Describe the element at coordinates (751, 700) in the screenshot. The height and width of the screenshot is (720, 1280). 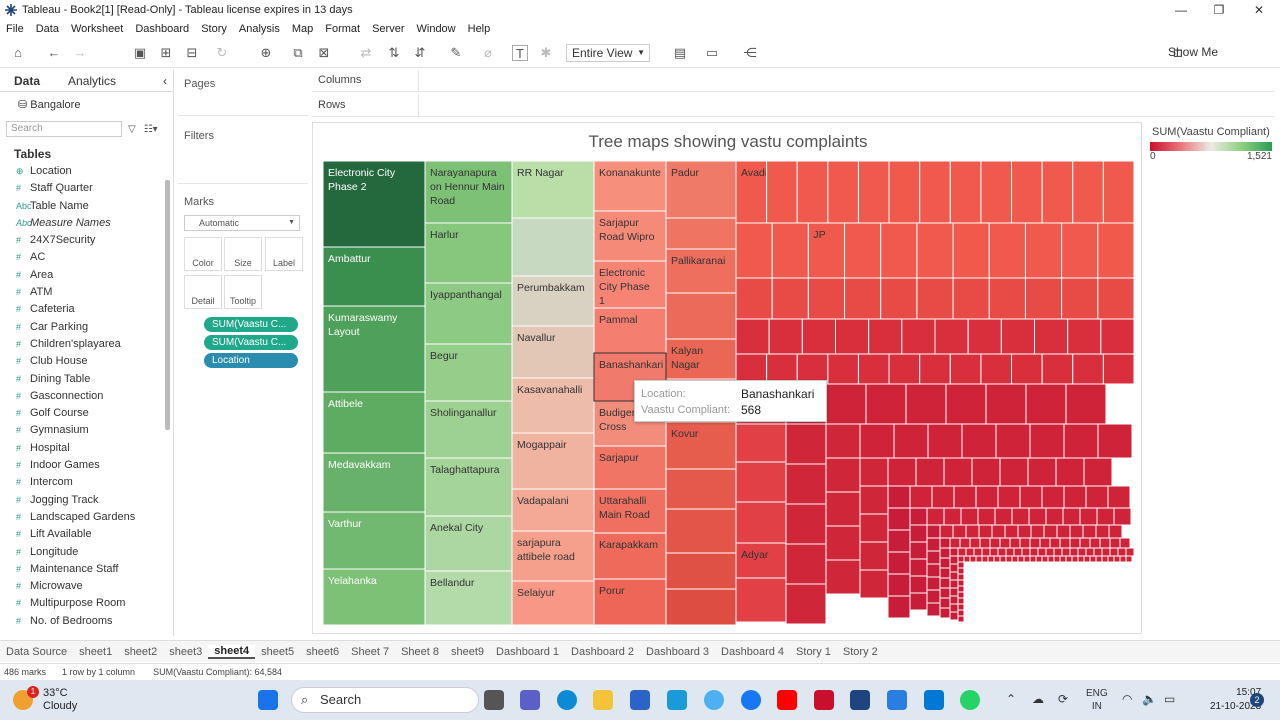
I see `facebook-icon` at that location.